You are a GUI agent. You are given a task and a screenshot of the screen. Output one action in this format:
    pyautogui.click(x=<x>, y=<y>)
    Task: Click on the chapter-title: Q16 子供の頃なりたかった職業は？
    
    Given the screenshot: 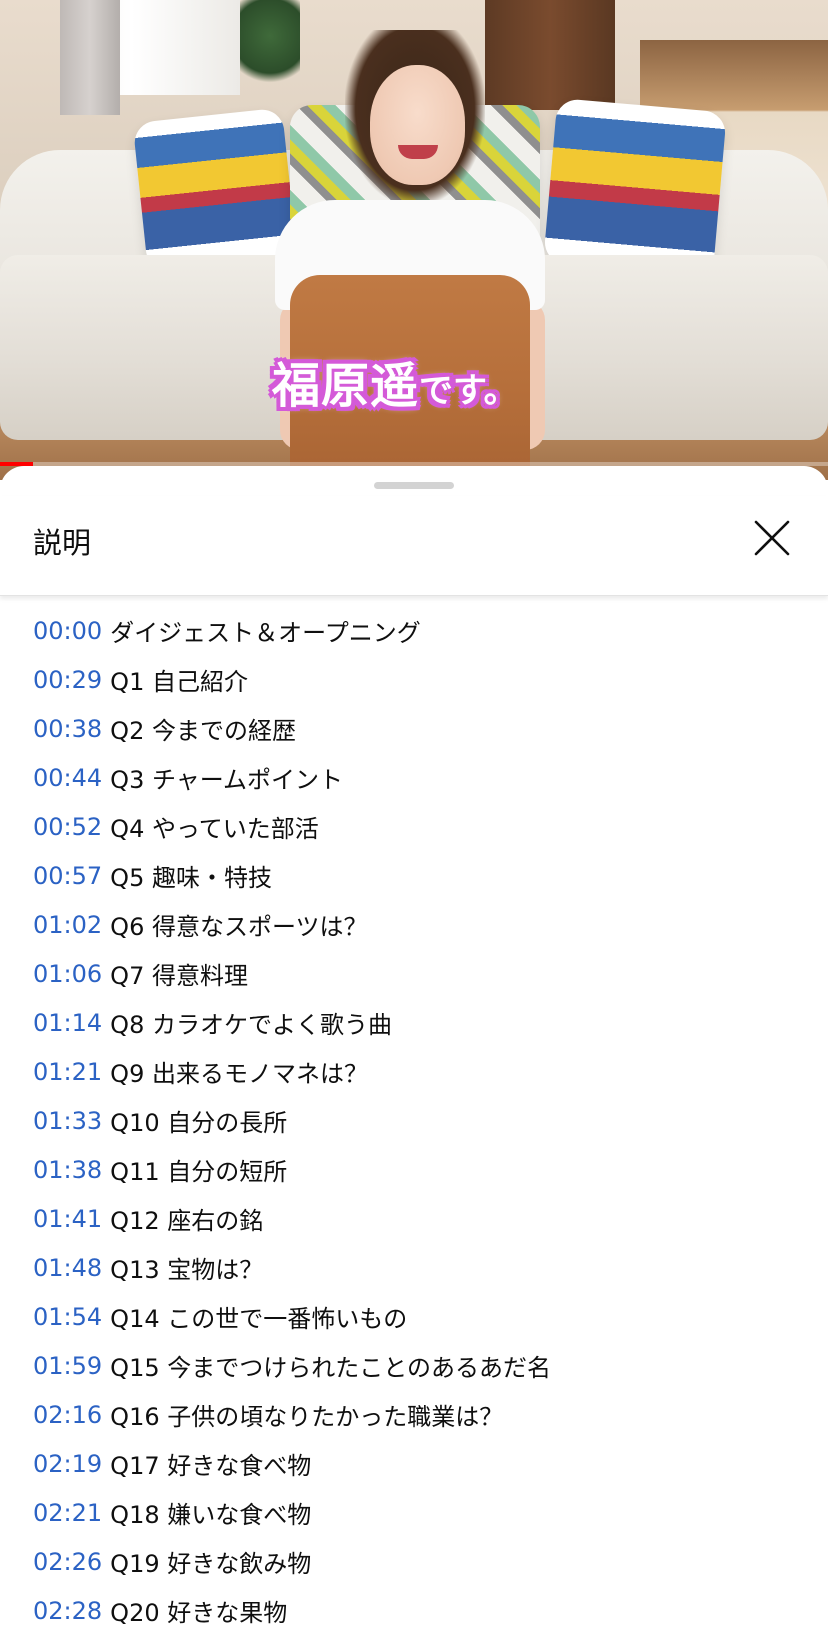 What is the action you would take?
    pyautogui.click(x=307, y=1417)
    